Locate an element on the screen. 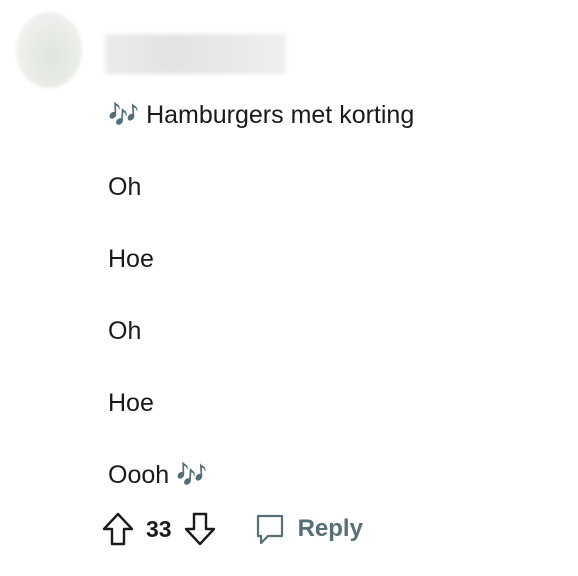 The height and width of the screenshot is (576, 578). reply-label: Reply is located at coordinates (330, 528).